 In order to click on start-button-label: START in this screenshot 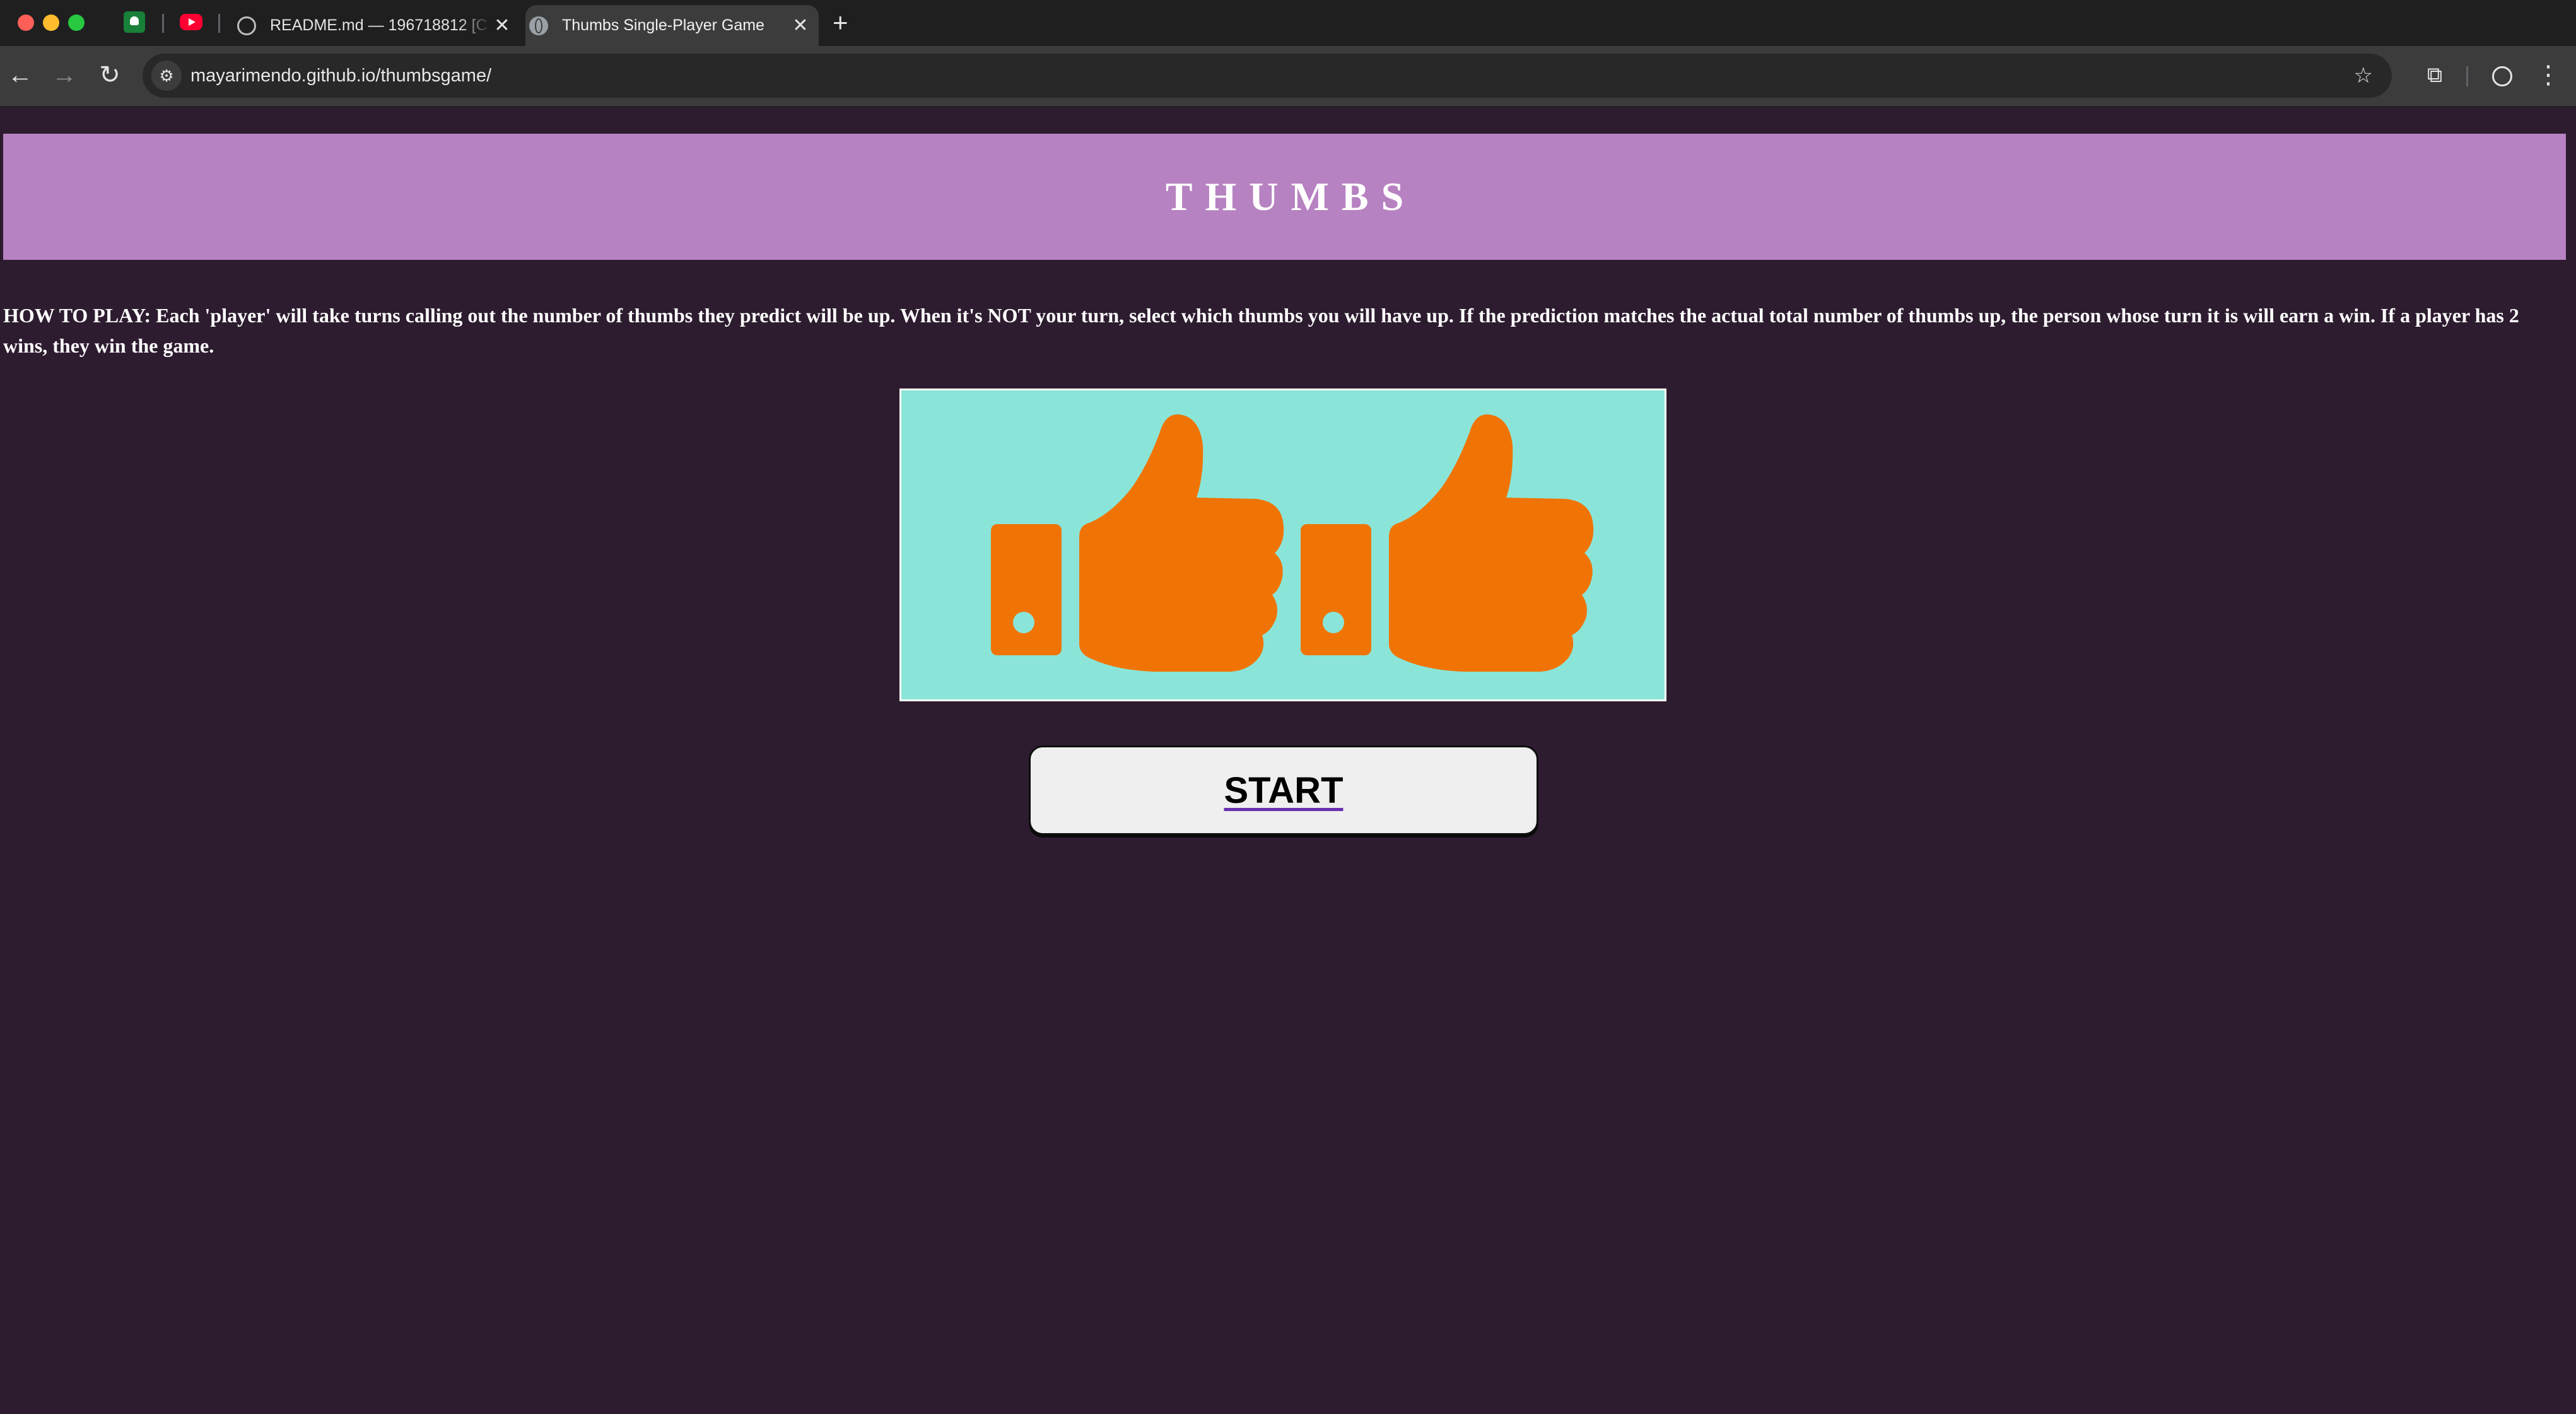, I will do `click(1284, 790)`.